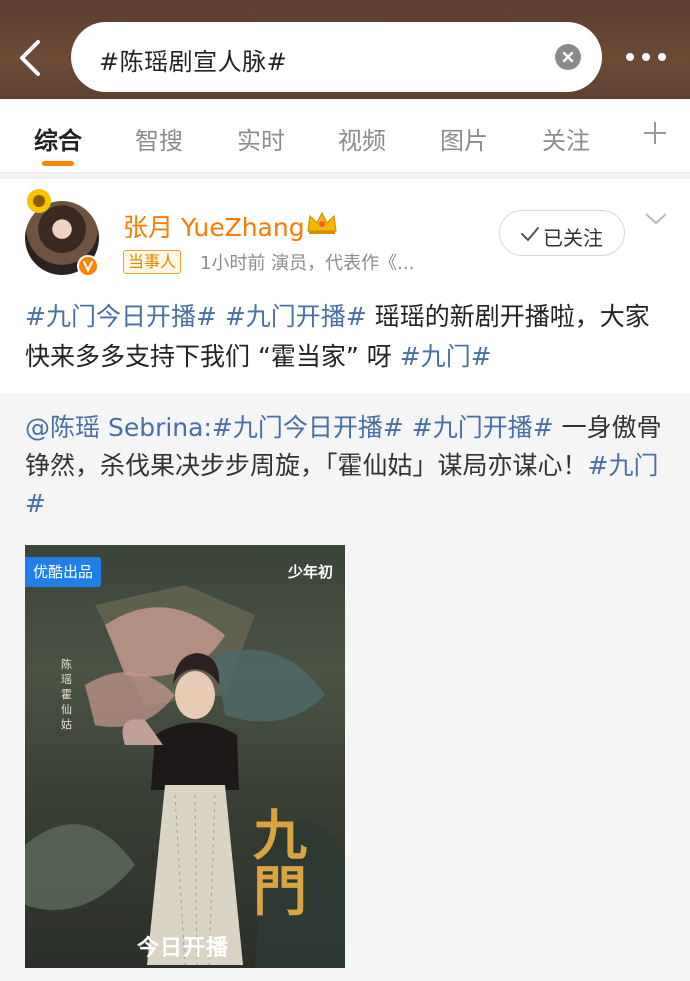 The width and height of the screenshot is (690, 981). I want to click on tab-bar: 综合 智搜 实时 视频 图片 关注, so click(345, 136).